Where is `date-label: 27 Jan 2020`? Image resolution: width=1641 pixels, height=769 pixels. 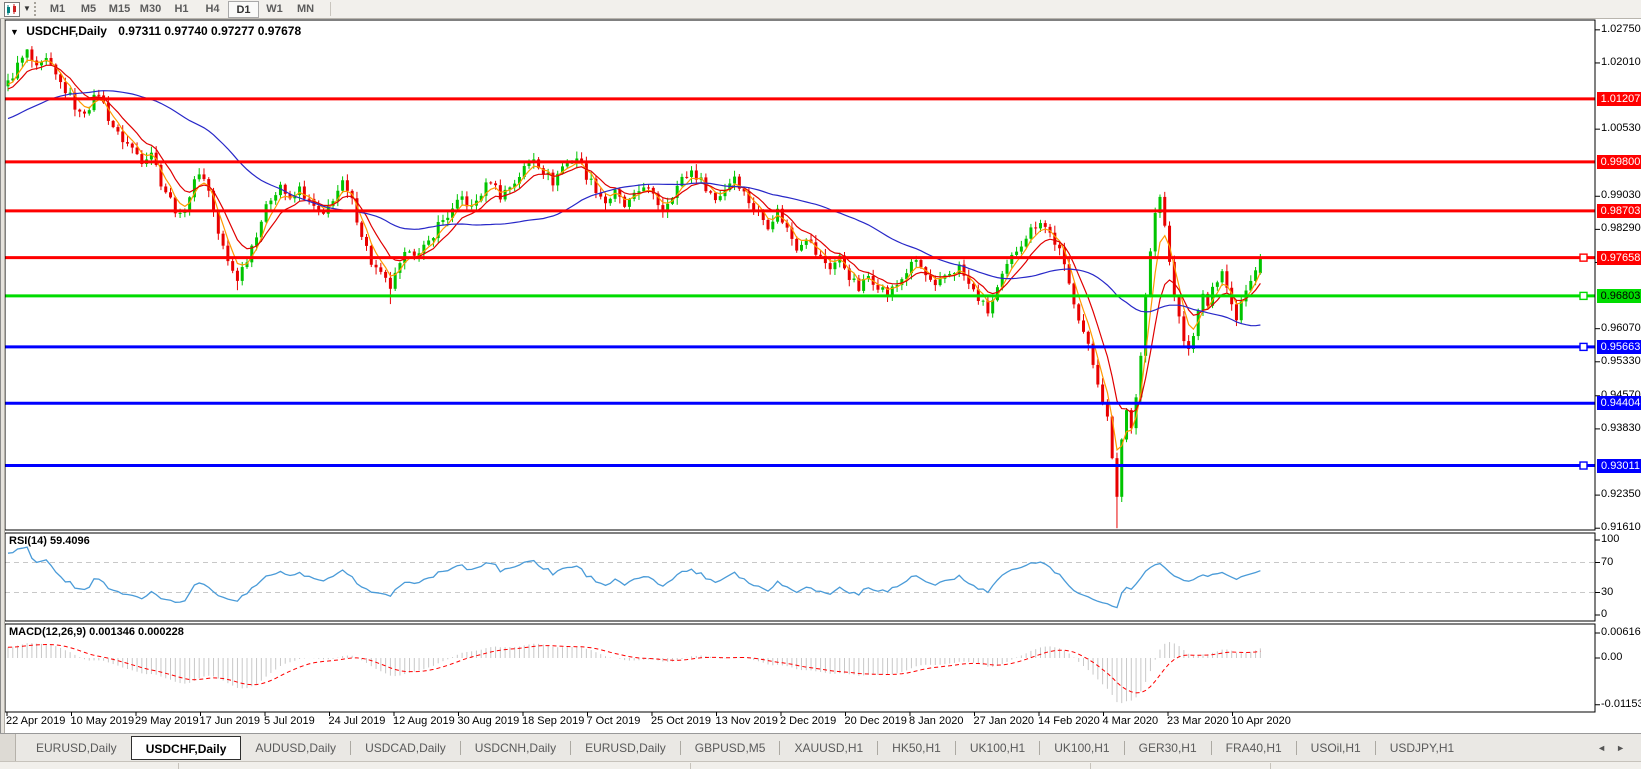 date-label: 27 Jan 2020 is located at coordinates (1004, 721).